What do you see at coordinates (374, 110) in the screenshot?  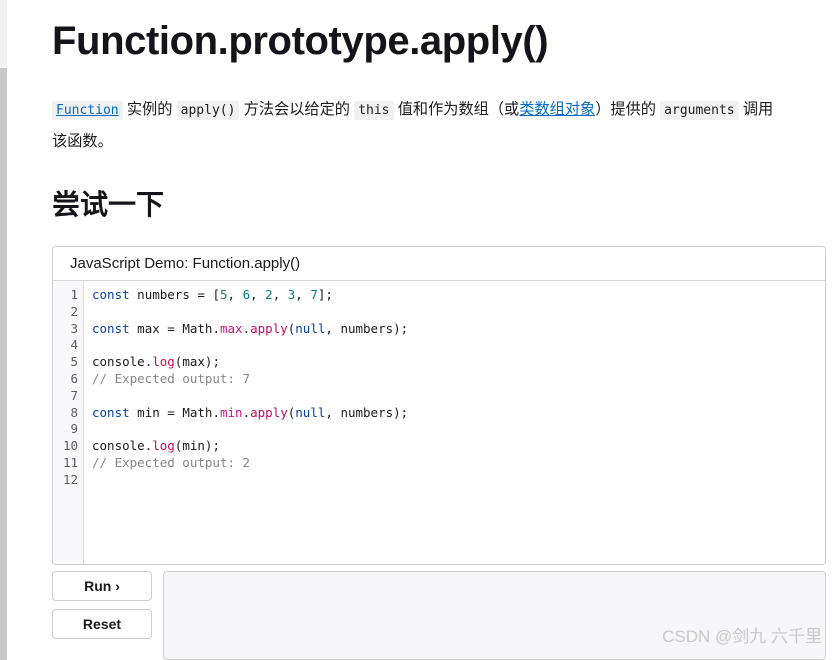 I see `this-code: this` at bounding box center [374, 110].